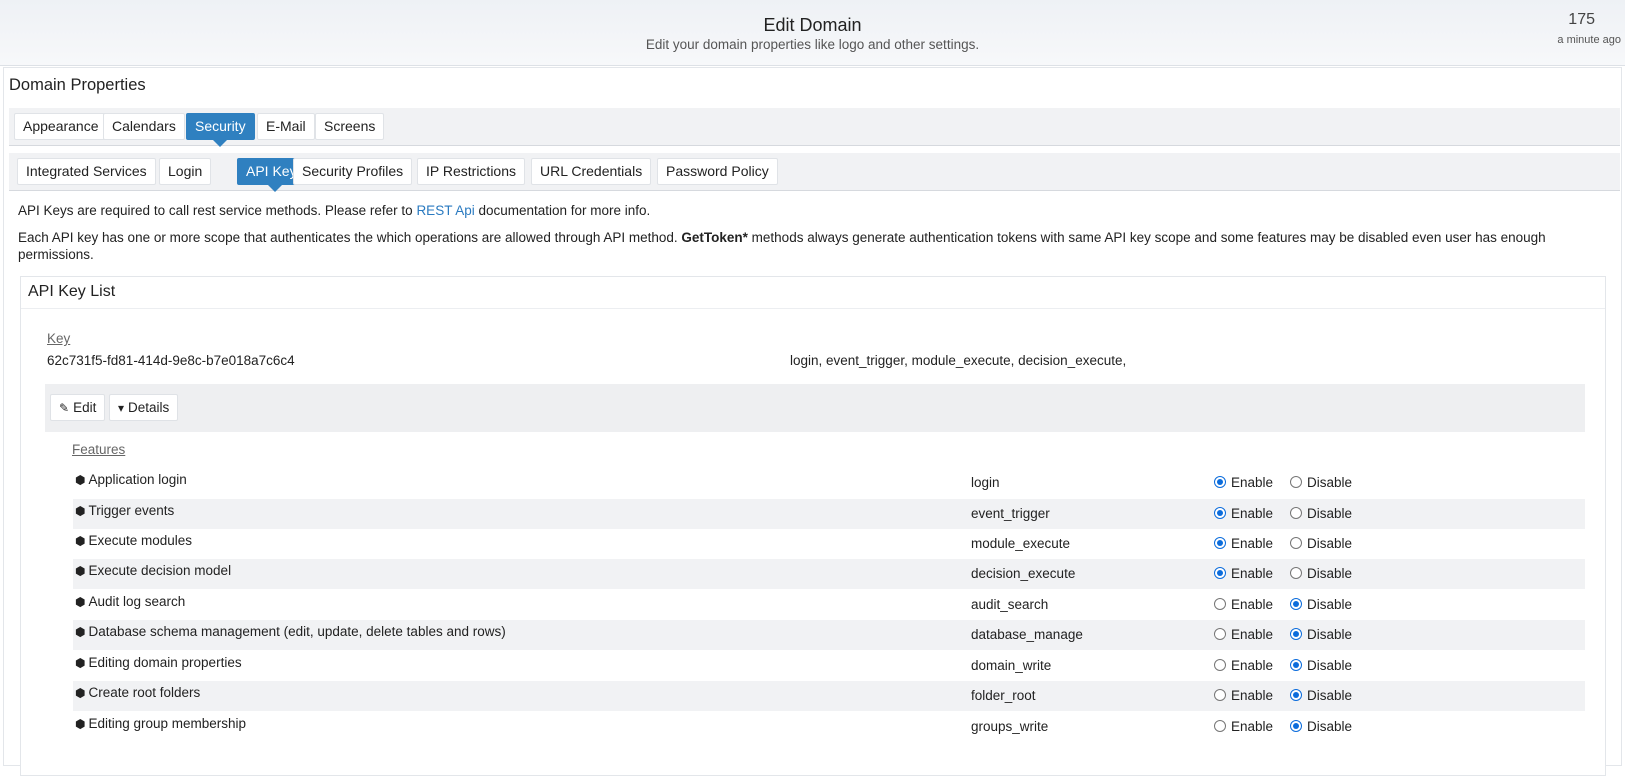  What do you see at coordinates (137, 601) in the screenshot?
I see `feature-name: Audit log search` at bounding box center [137, 601].